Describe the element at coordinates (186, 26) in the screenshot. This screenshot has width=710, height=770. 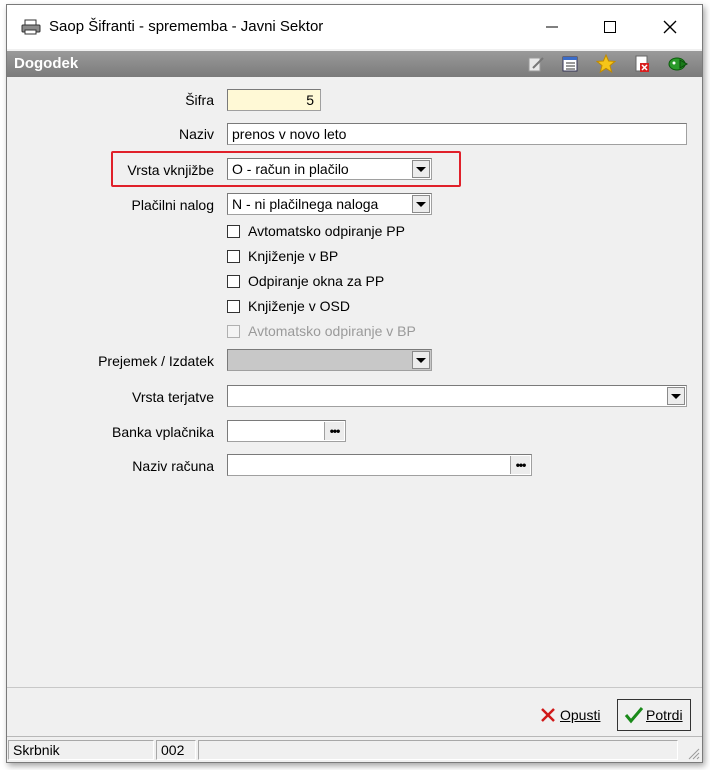
I see `window-title: Saop Šifranti - sprememba - Javni Sektor` at that location.